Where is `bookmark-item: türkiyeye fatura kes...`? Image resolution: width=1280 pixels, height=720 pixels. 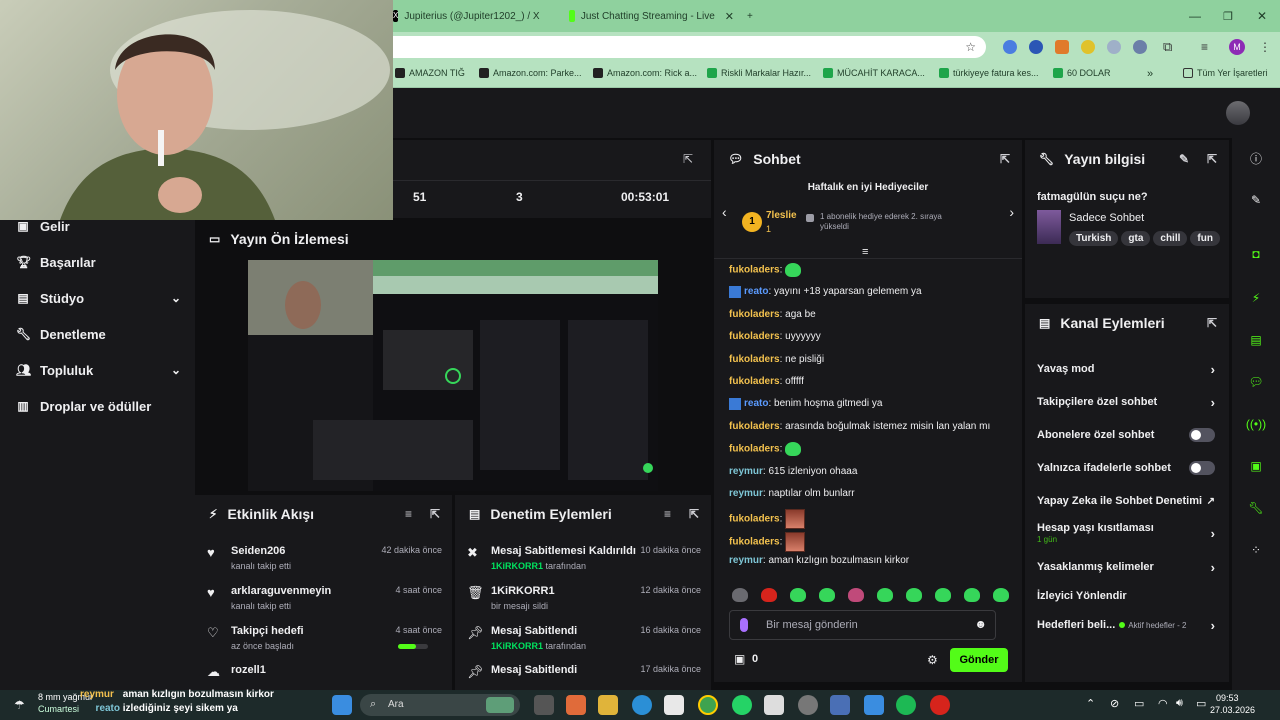 bookmark-item: türkiyeye fatura kes... is located at coordinates (989, 73).